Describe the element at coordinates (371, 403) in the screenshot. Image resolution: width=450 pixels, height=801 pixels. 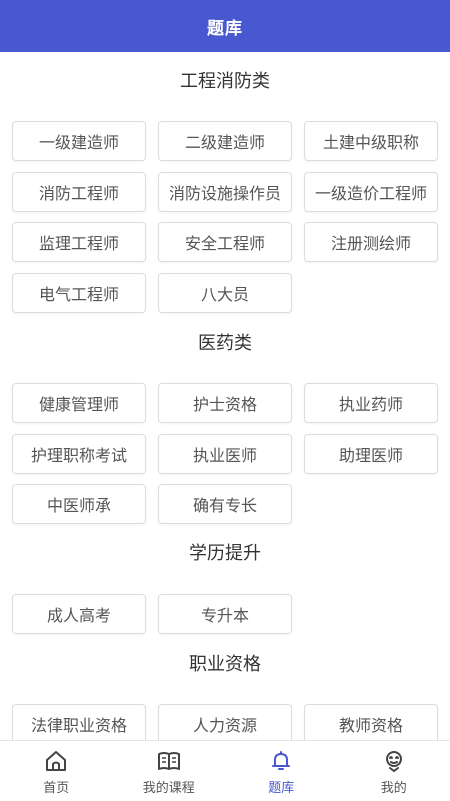
I see `category-chip: 执业药师` at that location.